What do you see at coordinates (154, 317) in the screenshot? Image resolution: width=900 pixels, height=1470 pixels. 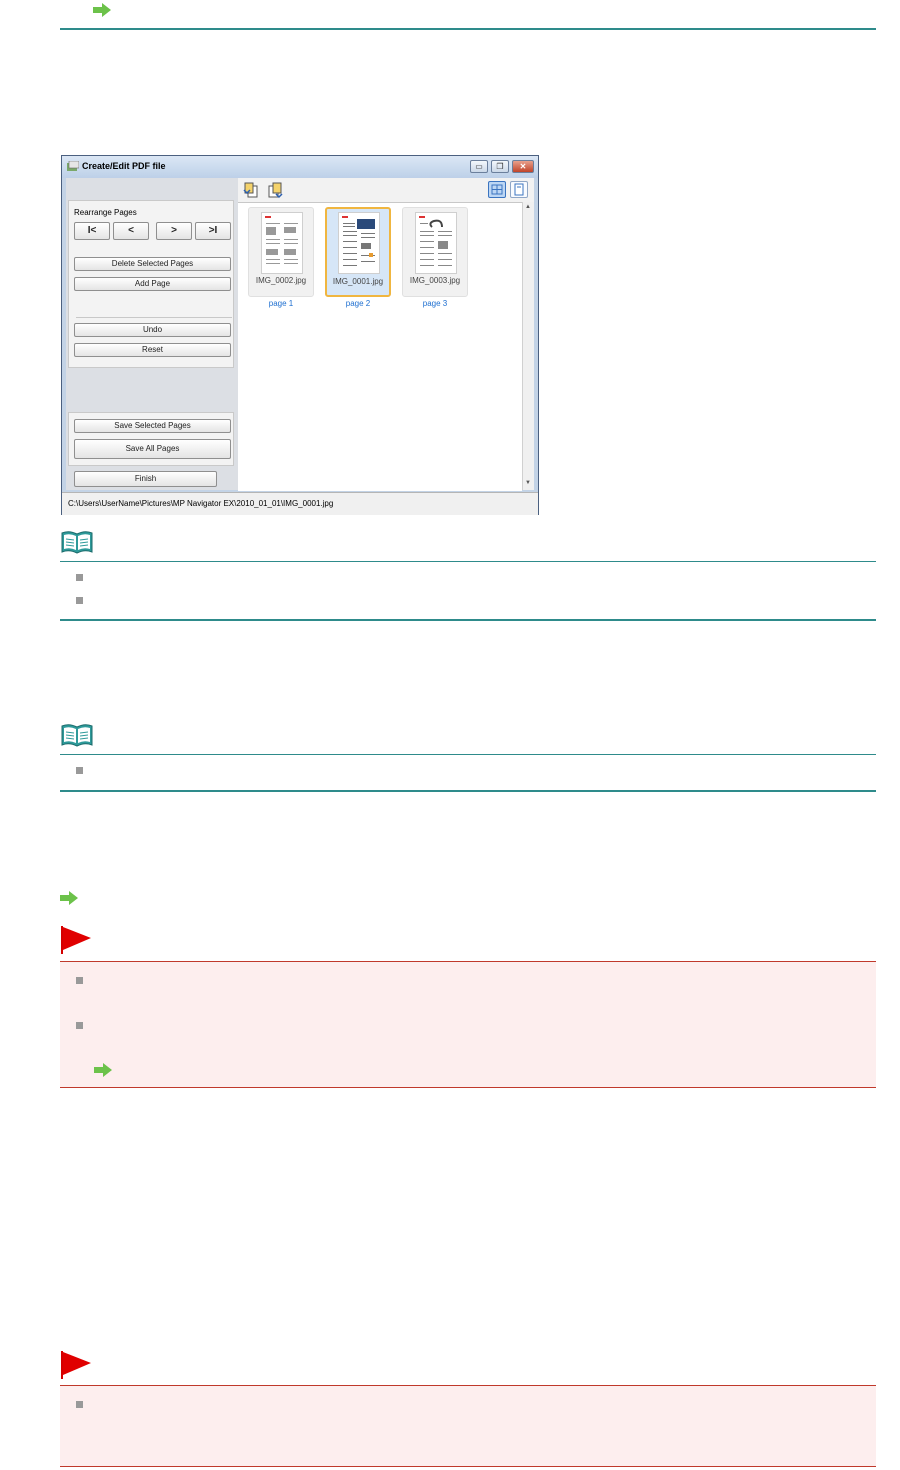 I see `separator` at bounding box center [154, 317].